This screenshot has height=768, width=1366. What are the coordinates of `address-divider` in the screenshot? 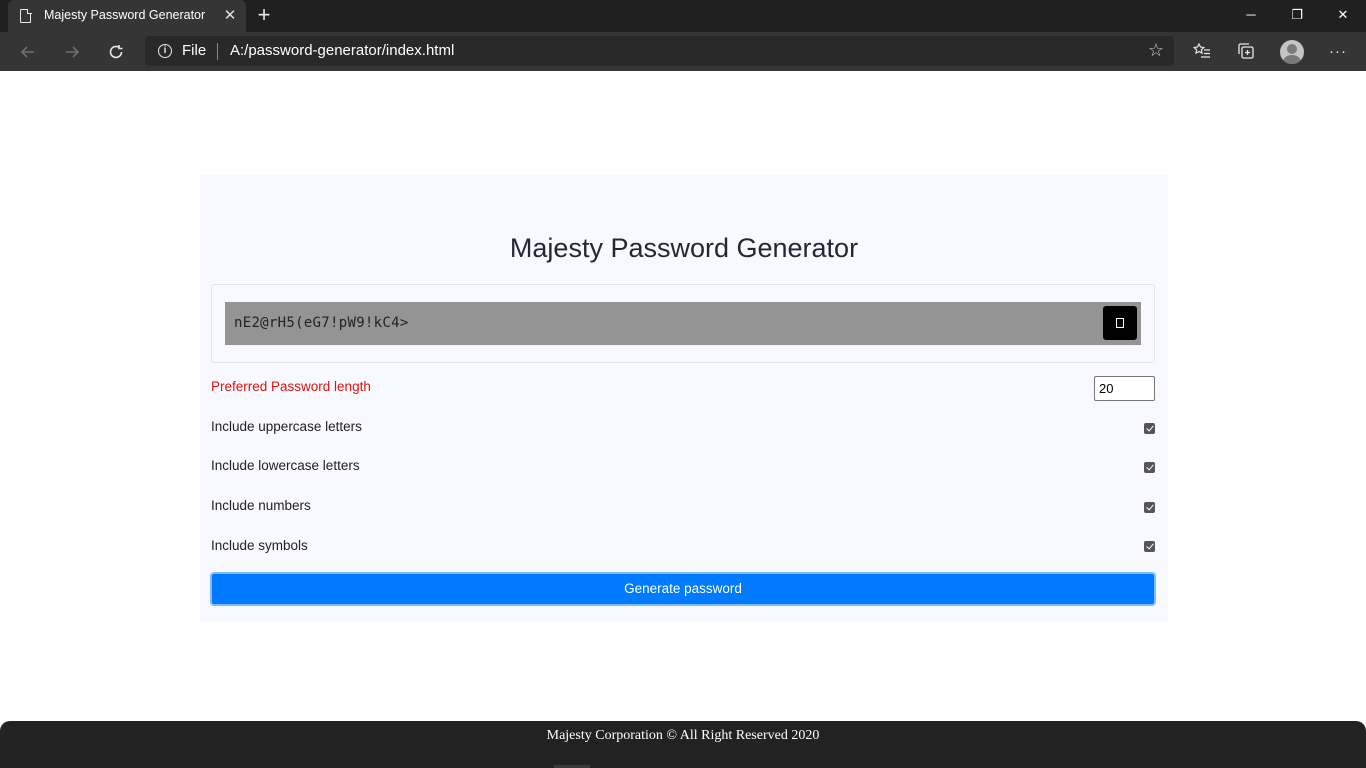 It's located at (217, 51).